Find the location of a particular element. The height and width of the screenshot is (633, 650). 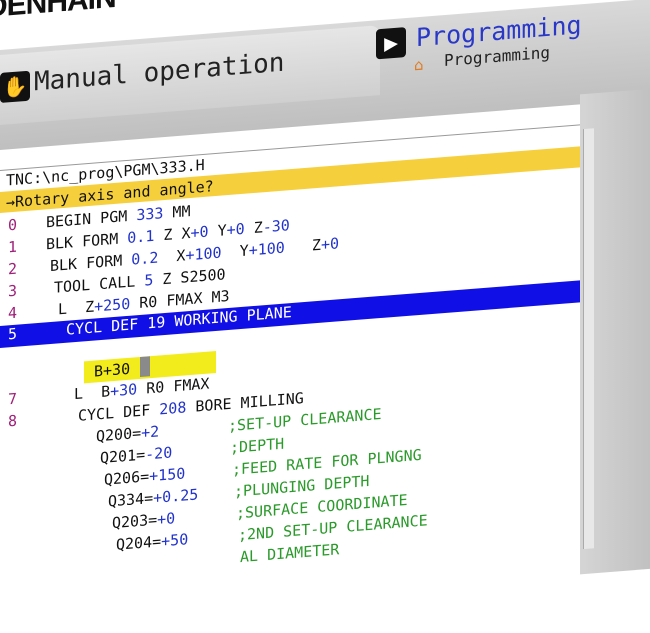

numeric-value: 0.1 is located at coordinates (141, 236).